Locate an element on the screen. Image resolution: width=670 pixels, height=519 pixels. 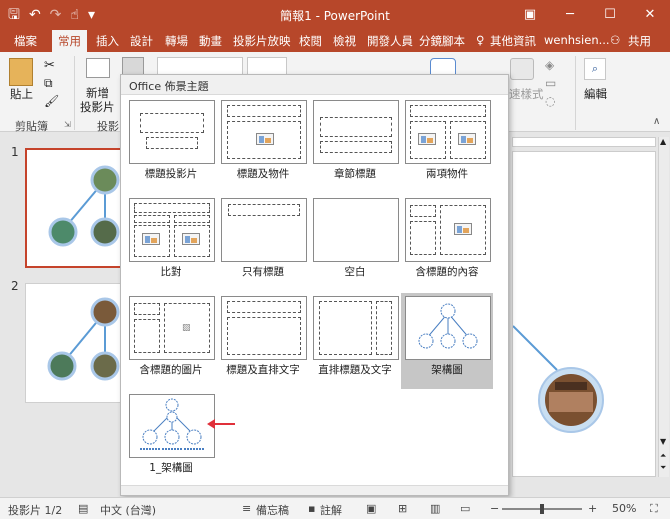
zoom-level: 50% is located at coordinates (624, 508).